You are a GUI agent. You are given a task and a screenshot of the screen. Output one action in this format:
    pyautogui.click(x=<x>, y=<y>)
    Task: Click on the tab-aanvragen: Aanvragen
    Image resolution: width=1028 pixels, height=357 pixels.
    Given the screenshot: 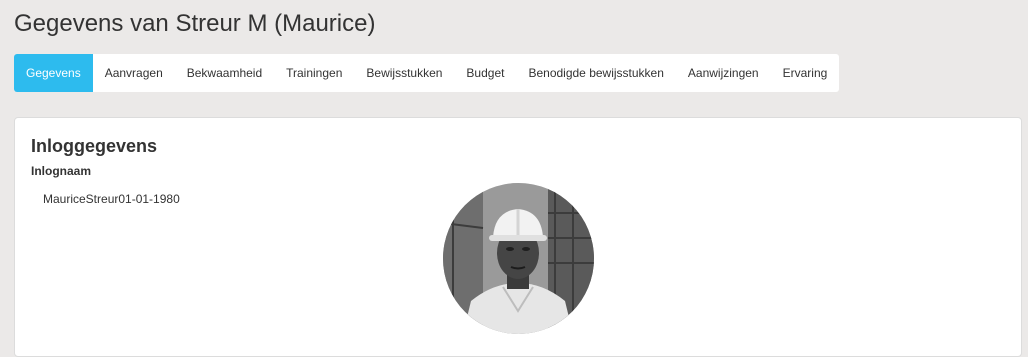 What is the action you would take?
    pyautogui.click(x=134, y=73)
    